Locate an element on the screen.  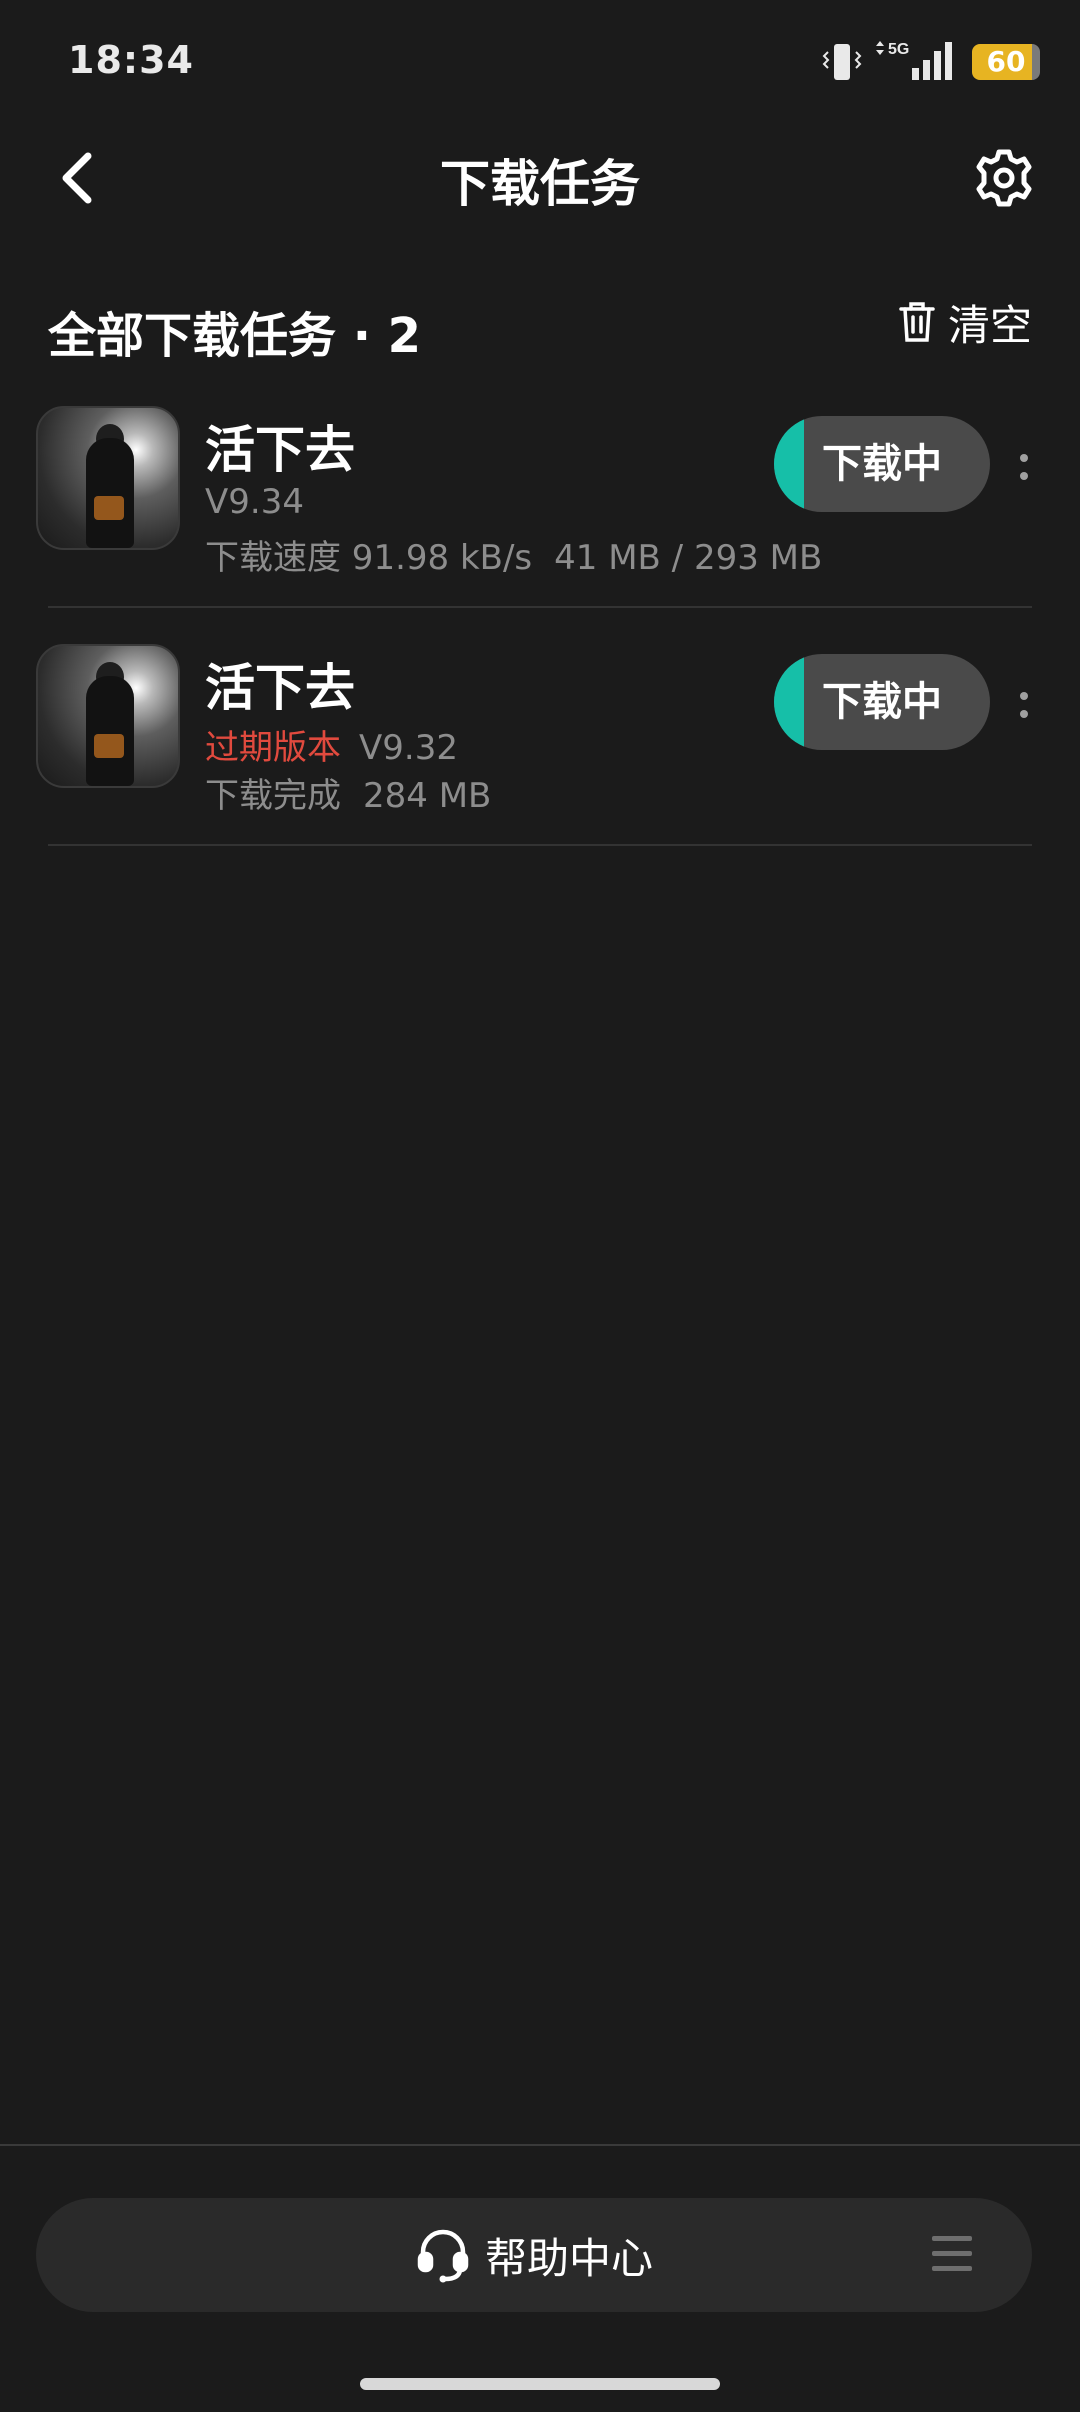
battery-icon: 60 is located at coordinates (1007, 62).